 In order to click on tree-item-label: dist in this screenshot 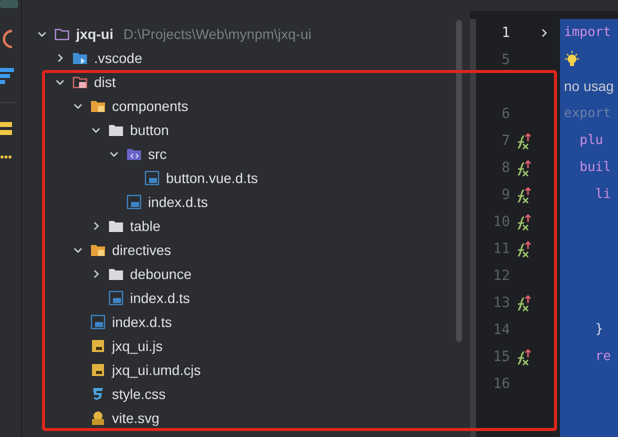, I will do `click(105, 82)`.